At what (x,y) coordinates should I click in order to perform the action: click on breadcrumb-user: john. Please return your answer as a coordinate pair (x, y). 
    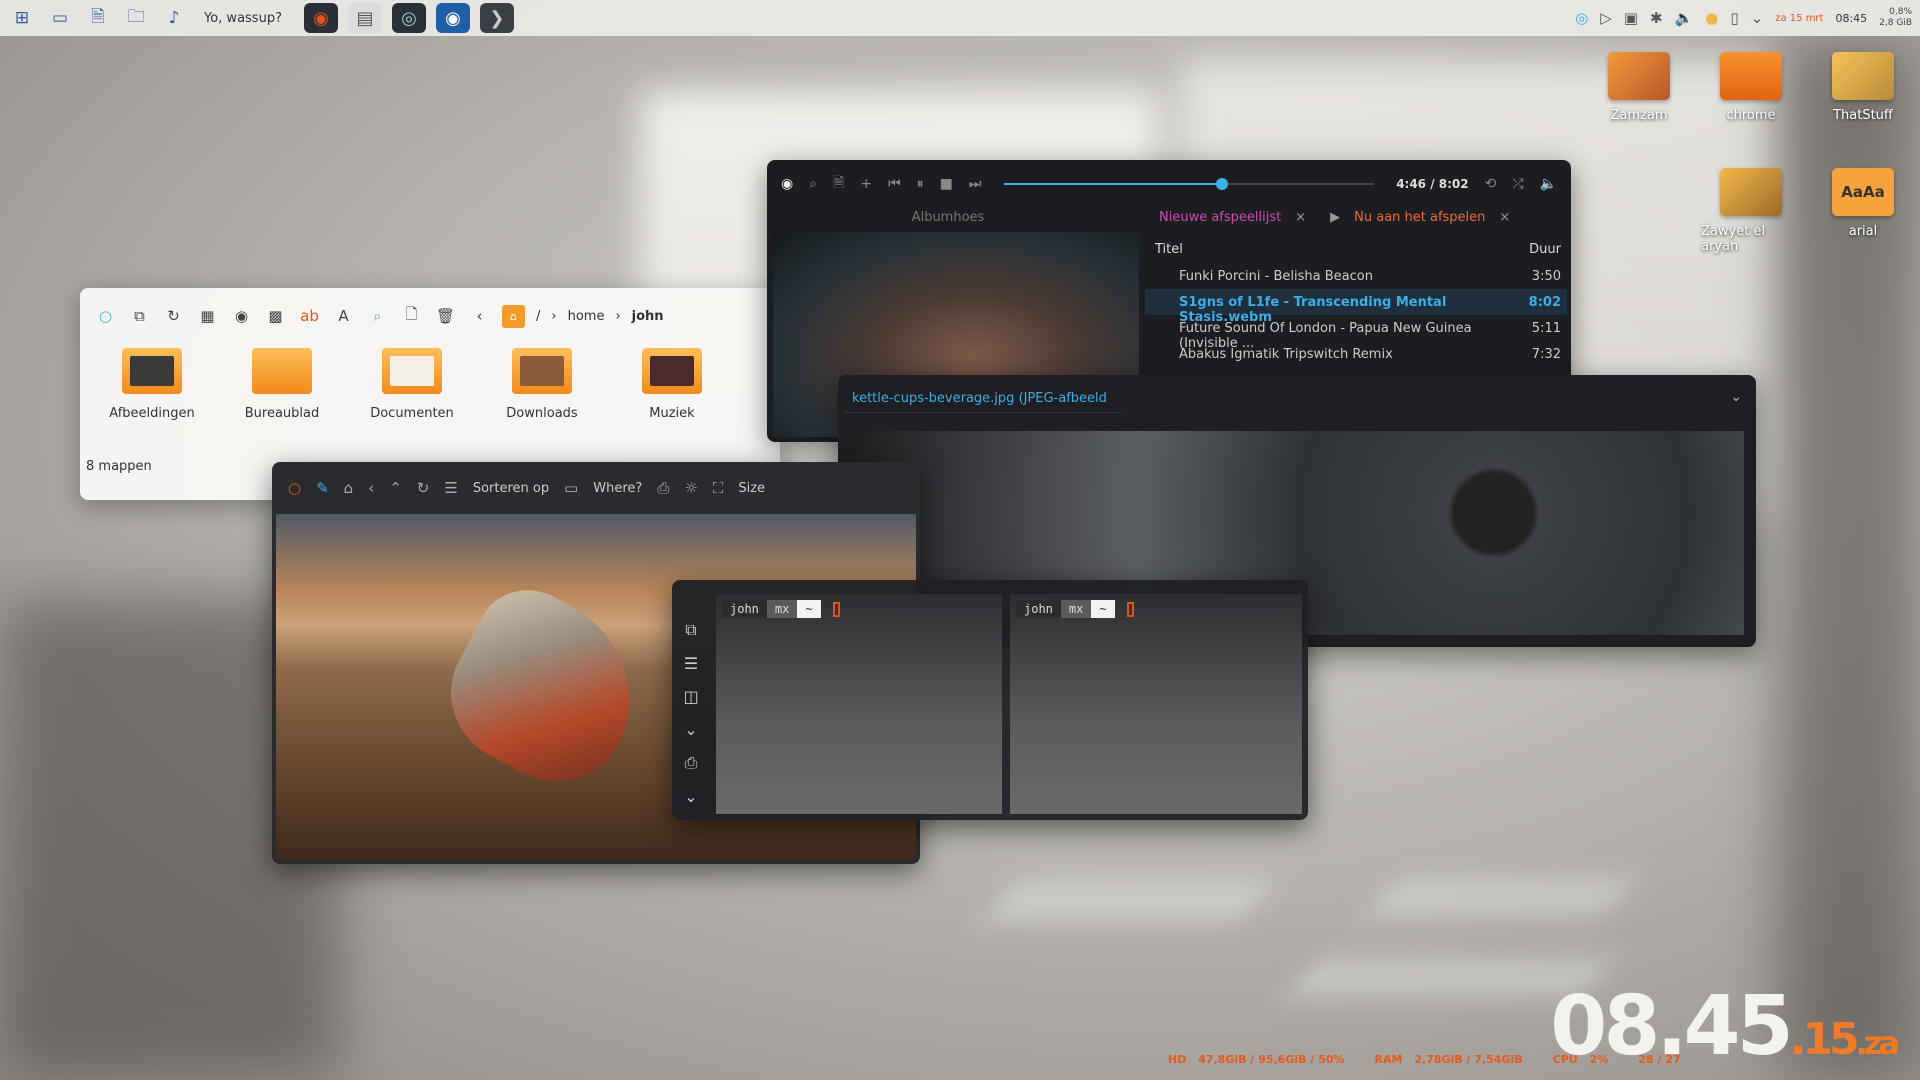
    Looking at the image, I should click on (648, 316).